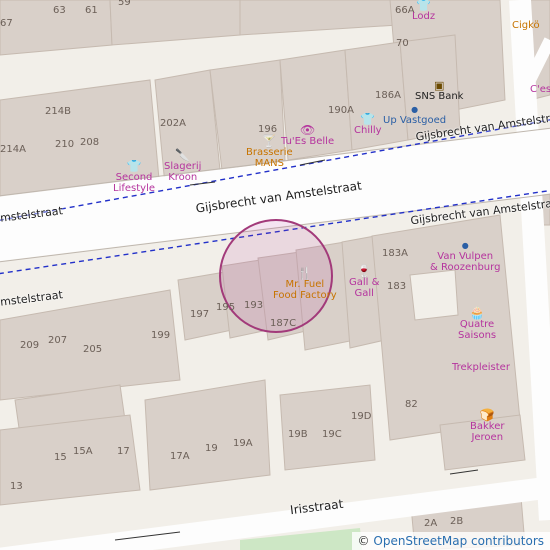 The width and height of the screenshot is (550, 550). I want to click on house-number: 67, so click(6, 23).